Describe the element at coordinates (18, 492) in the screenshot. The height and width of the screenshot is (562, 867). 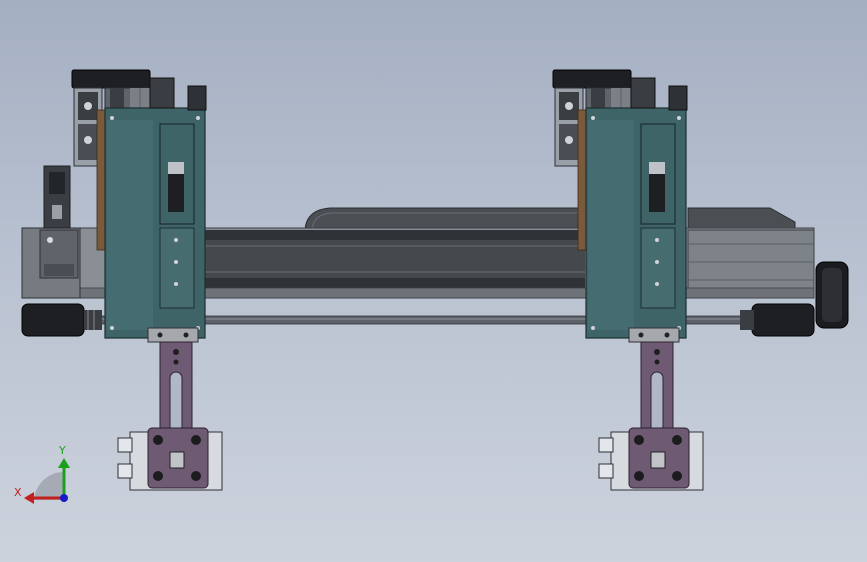
I see `x-axis-label: X` at that location.